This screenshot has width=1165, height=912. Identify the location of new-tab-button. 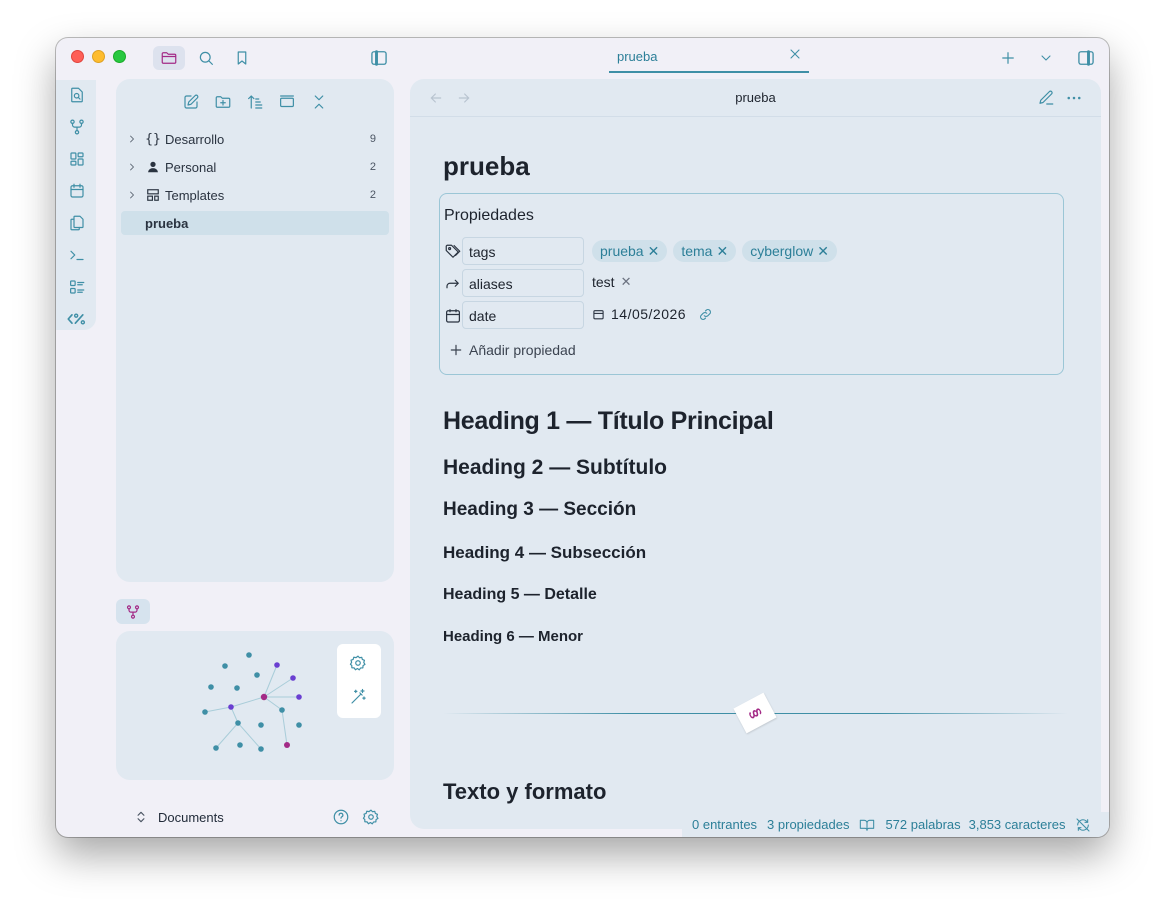
(1008, 58).